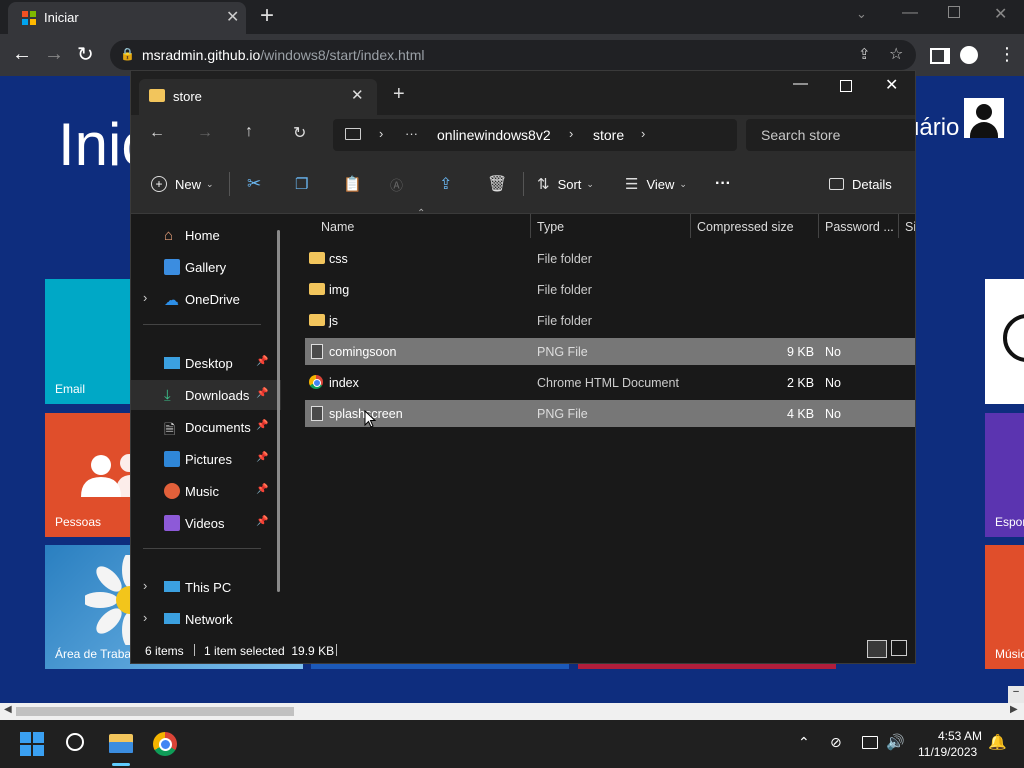 The height and width of the screenshot is (768, 1024). What do you see at coordinates (896, 54) in the screenshot?
I see `bookmark-star-icon: ☆` at bounding box center [896, 54].